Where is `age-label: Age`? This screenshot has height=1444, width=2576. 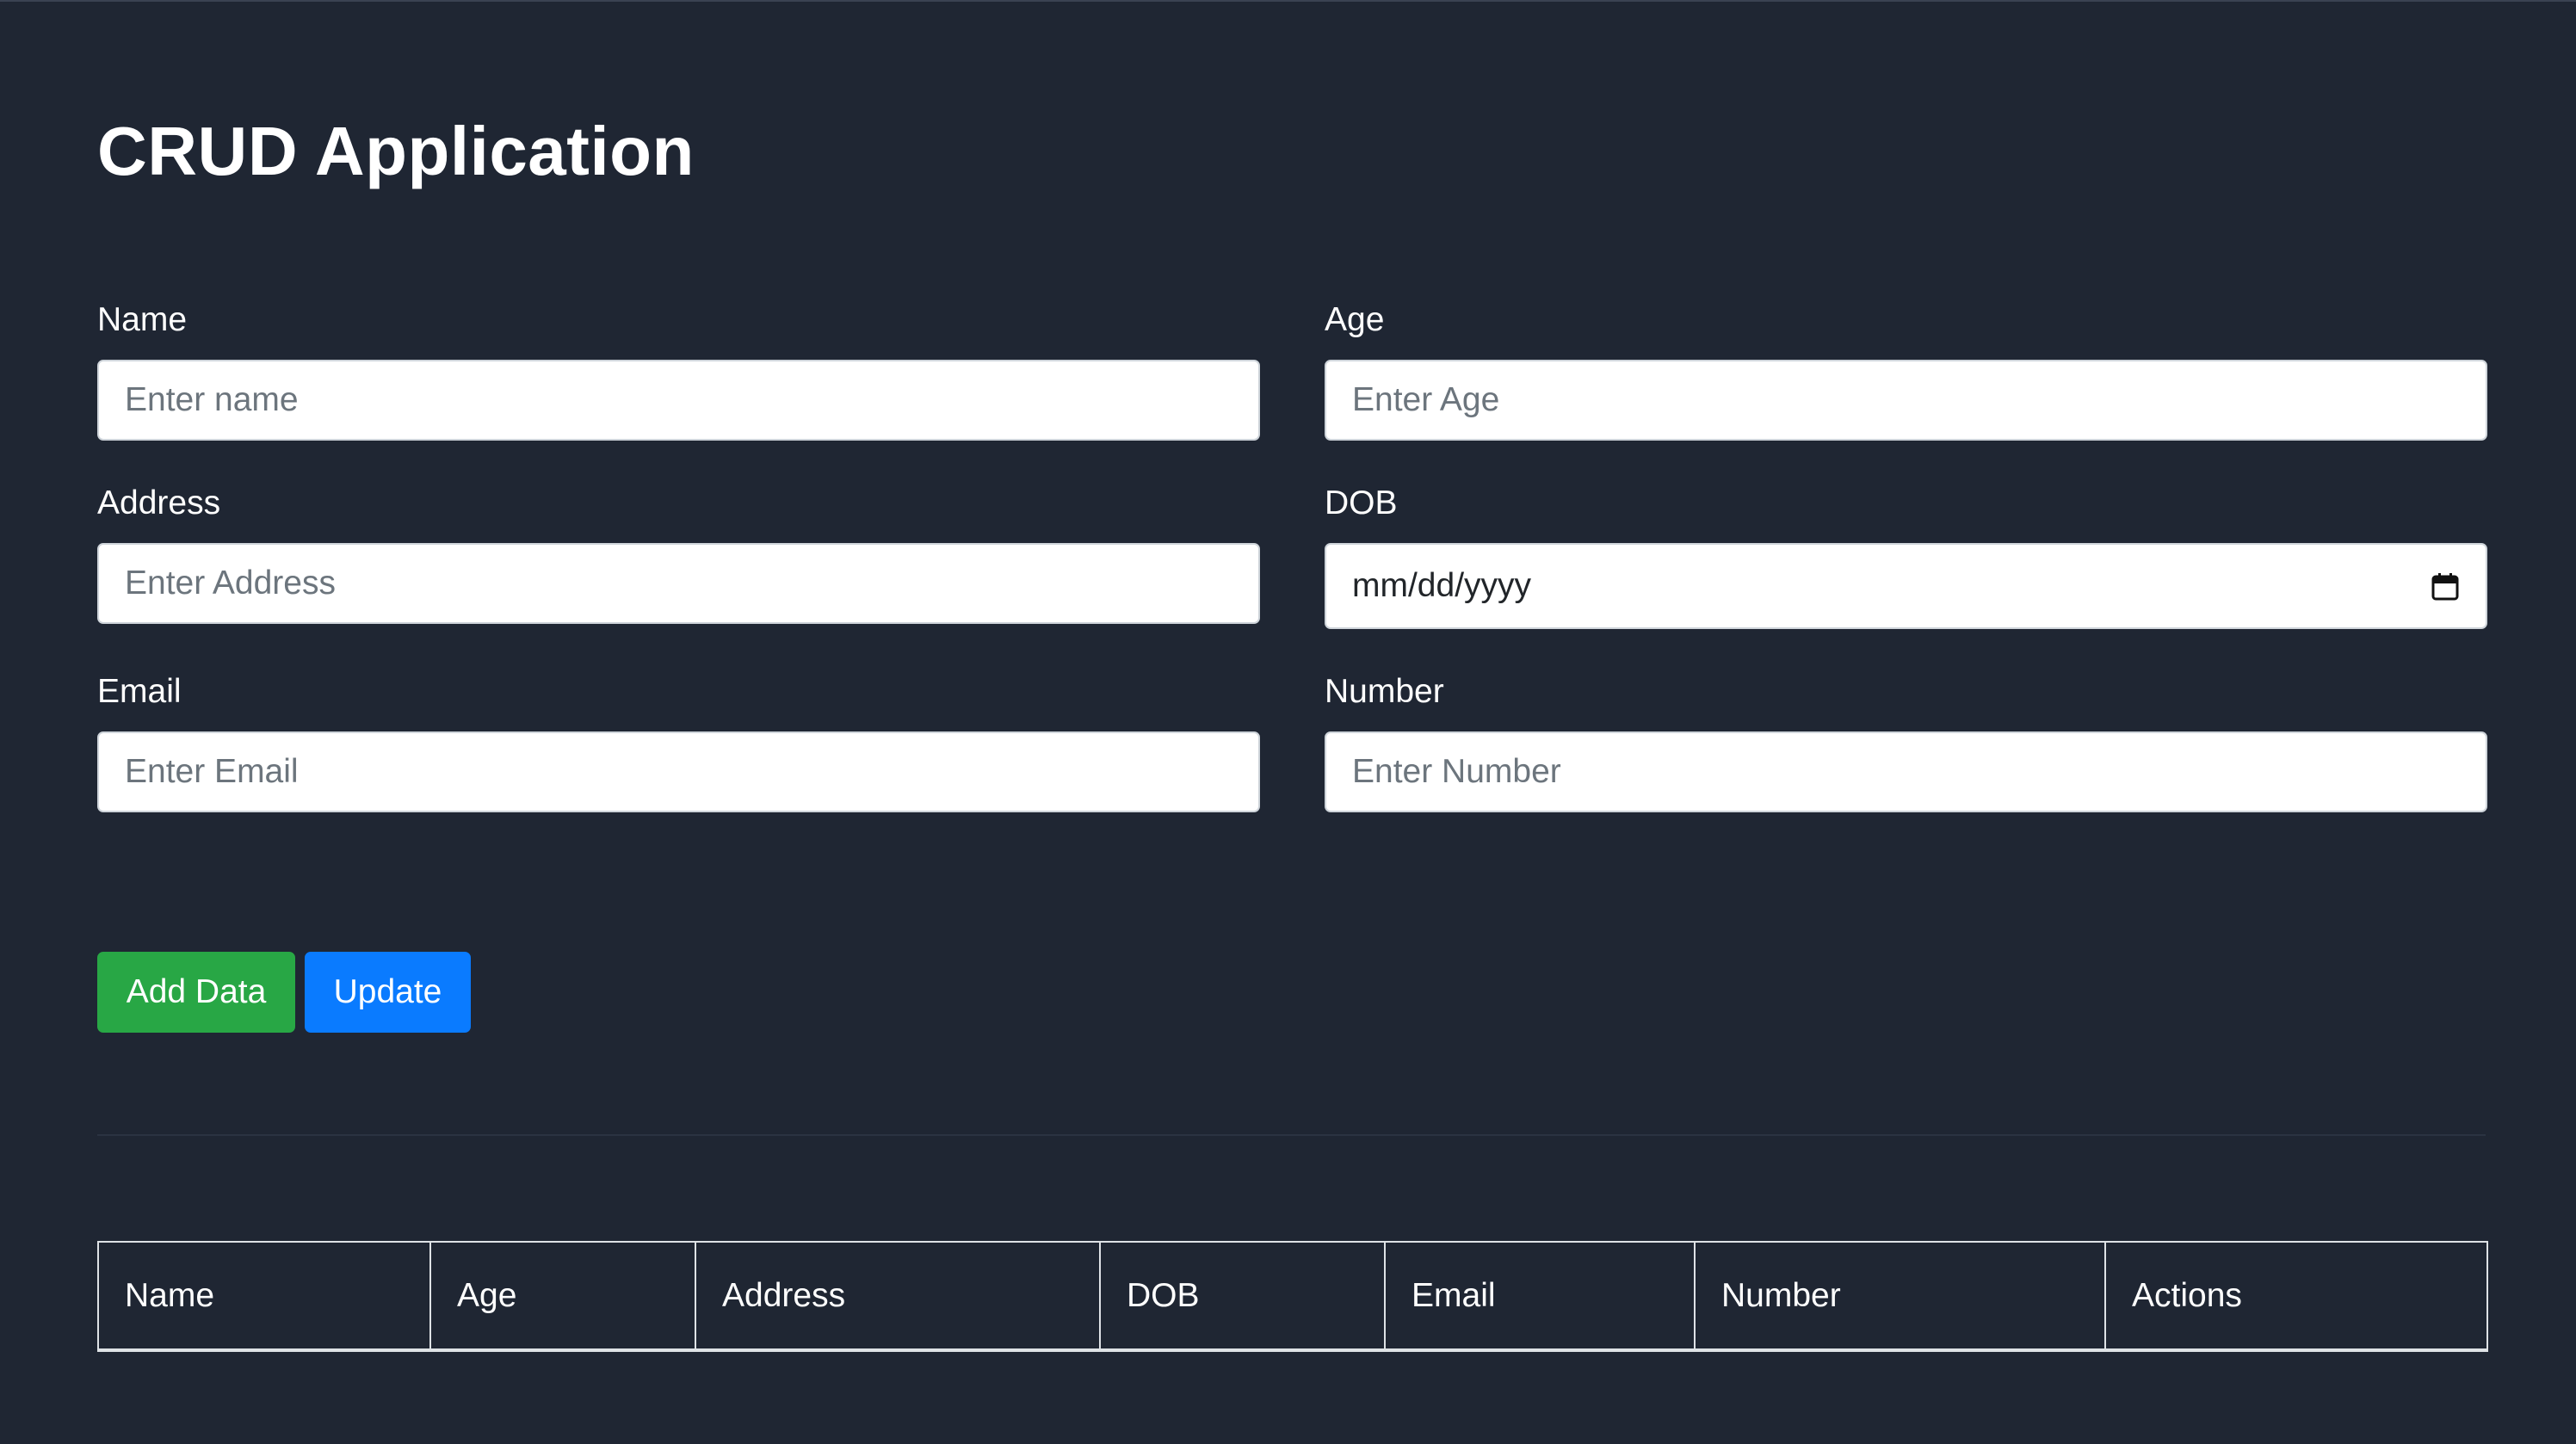 age-label: Age is located at coordinates (1355, 319).